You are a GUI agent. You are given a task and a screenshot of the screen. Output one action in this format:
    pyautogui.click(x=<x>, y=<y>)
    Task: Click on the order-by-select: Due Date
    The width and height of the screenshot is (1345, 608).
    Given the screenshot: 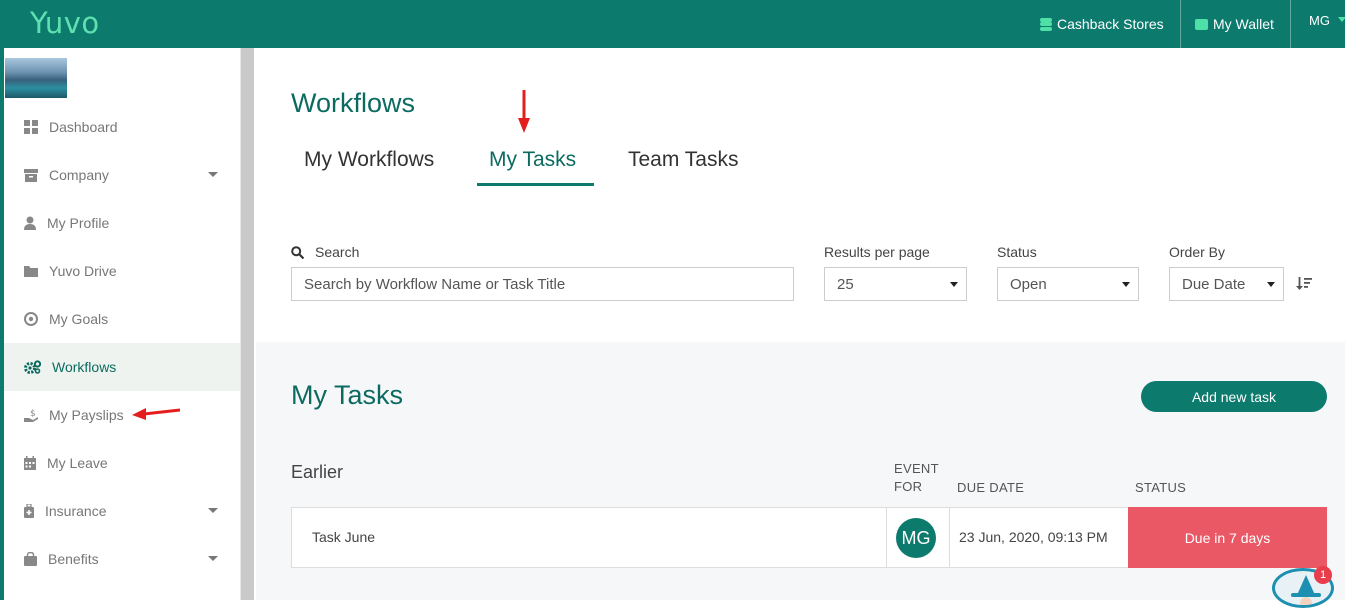 What is the action you would take?
    pyautogui.click(x=1226, y=284)
    